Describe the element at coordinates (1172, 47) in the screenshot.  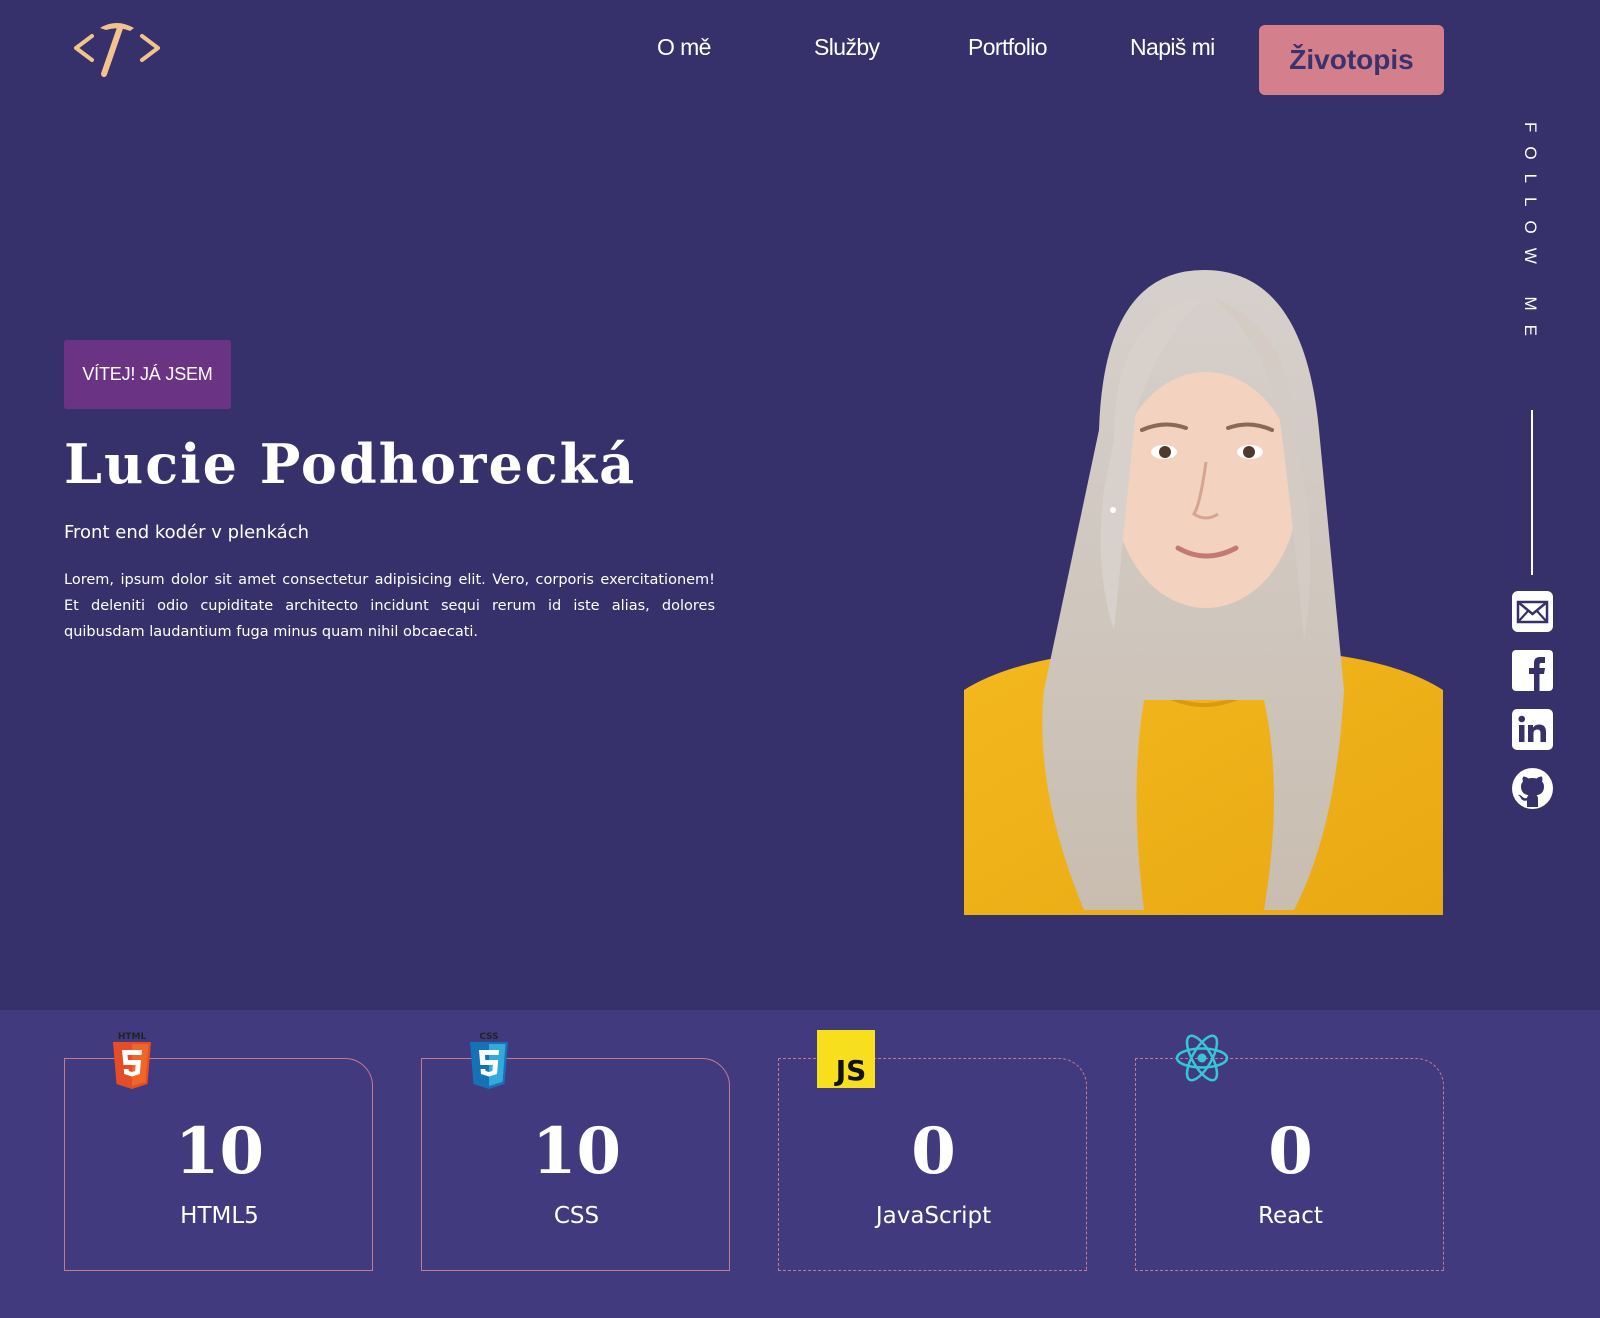
I see `nav-link-napis-mi: Napiš mi` at that location.